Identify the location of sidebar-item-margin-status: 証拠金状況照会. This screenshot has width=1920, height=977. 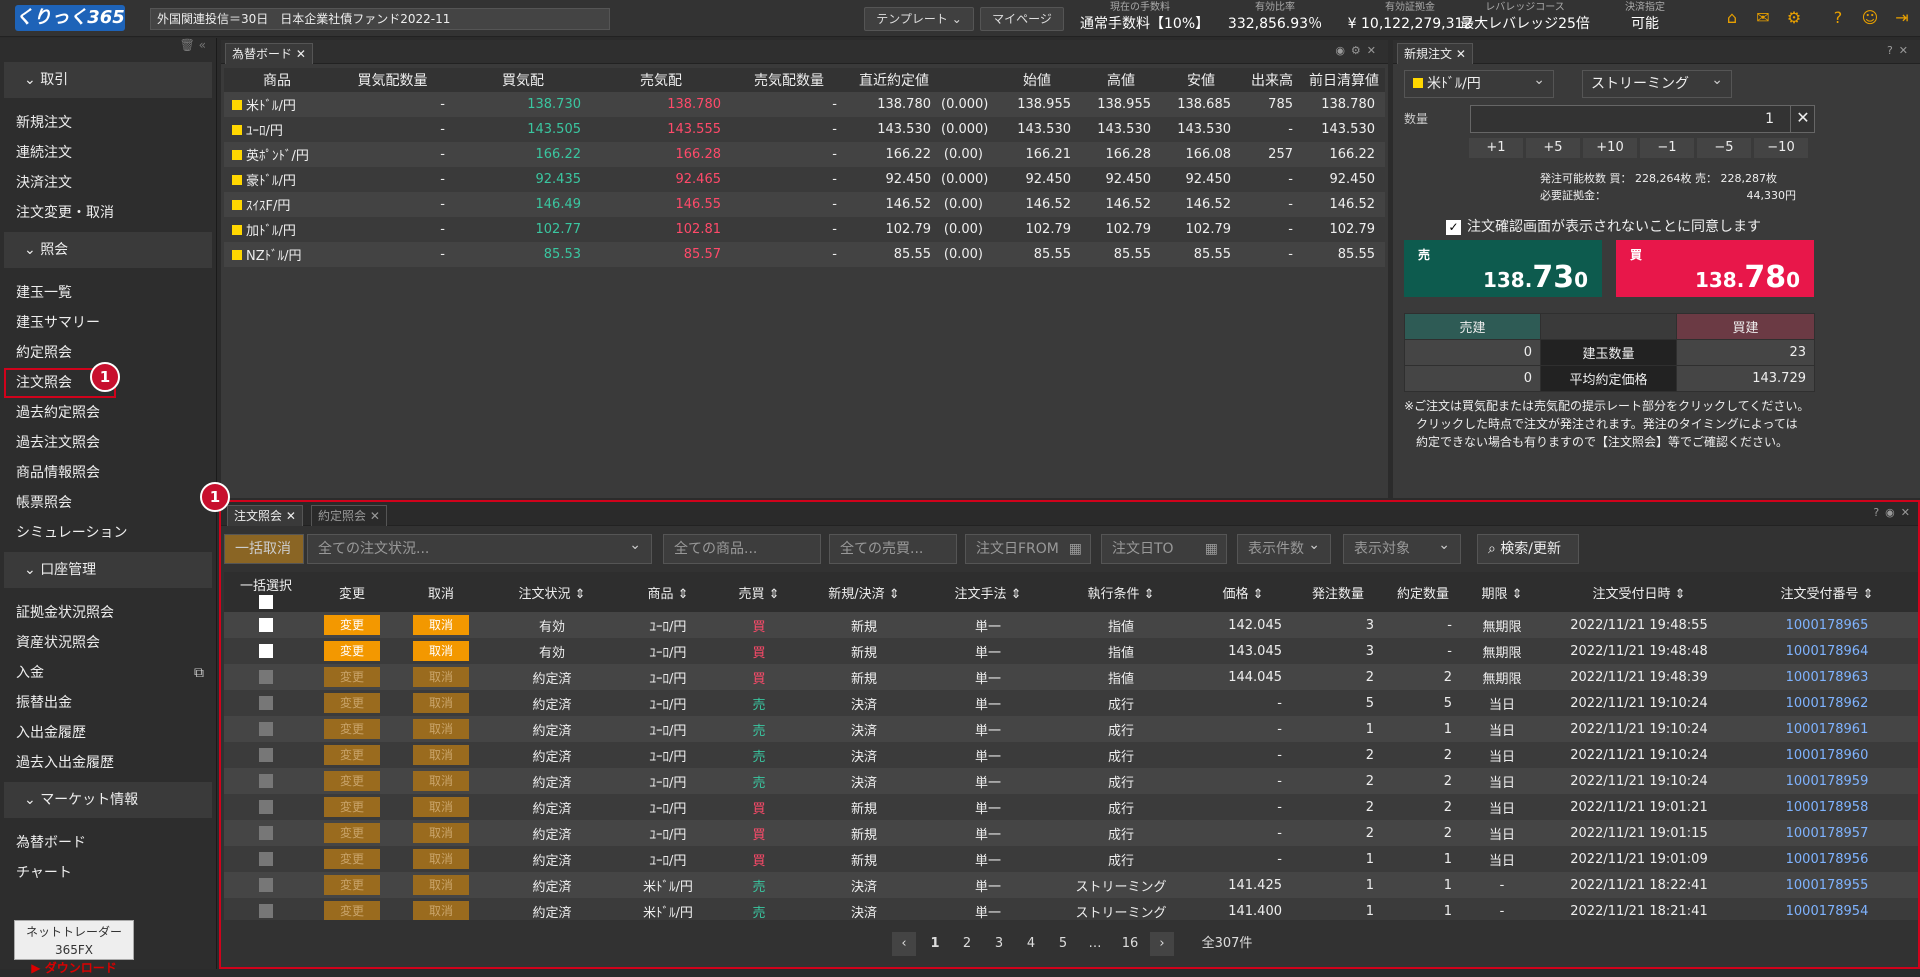
(108, 613).